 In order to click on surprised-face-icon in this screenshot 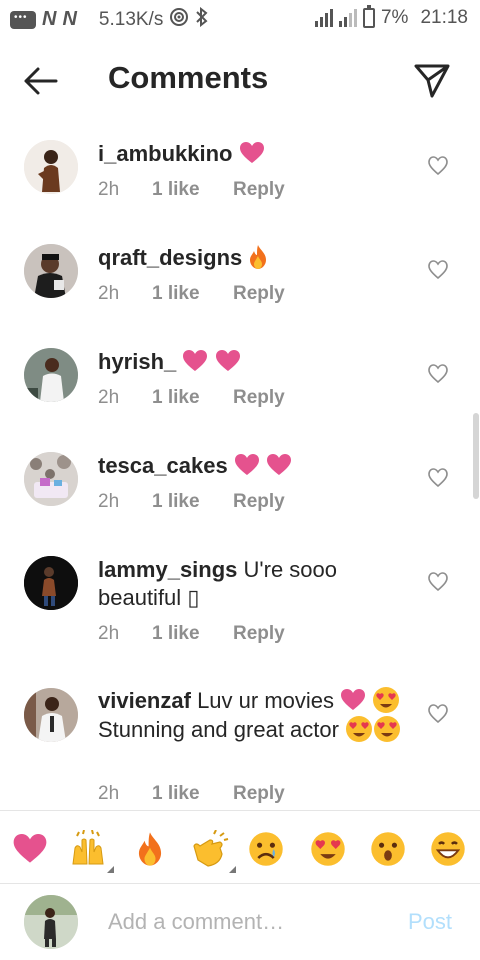, I will do `click(388, 849)`.